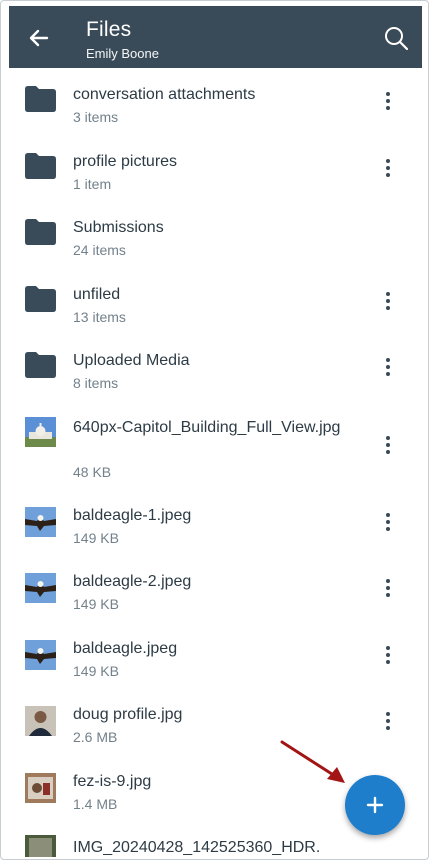 This screenshot has width=429, height=860. What do you see at coordinates (215, 37) in the screenshot?
I see `top-app-bar: Files Emily Boone` at bounding box center [215, 37].